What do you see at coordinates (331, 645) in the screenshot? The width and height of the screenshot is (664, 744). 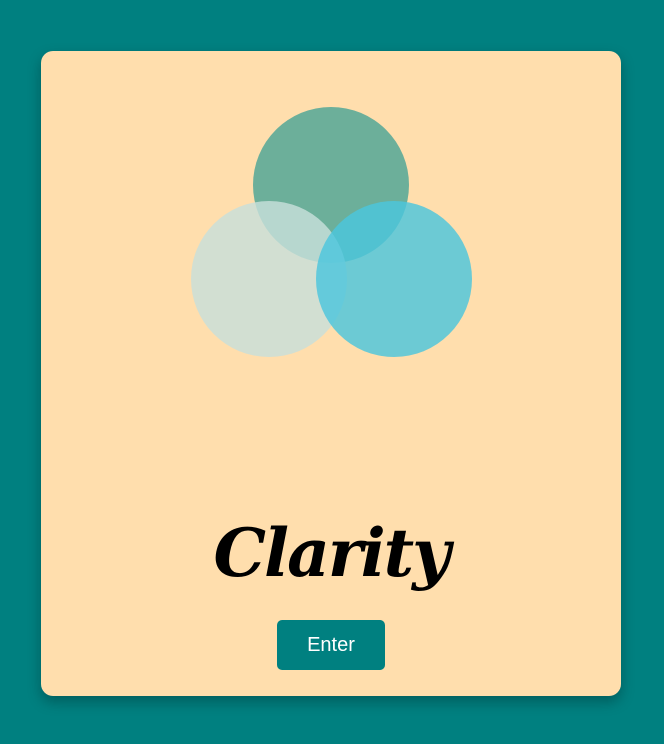 I see `enter-button: Enter` at bounding box center [331, 645].